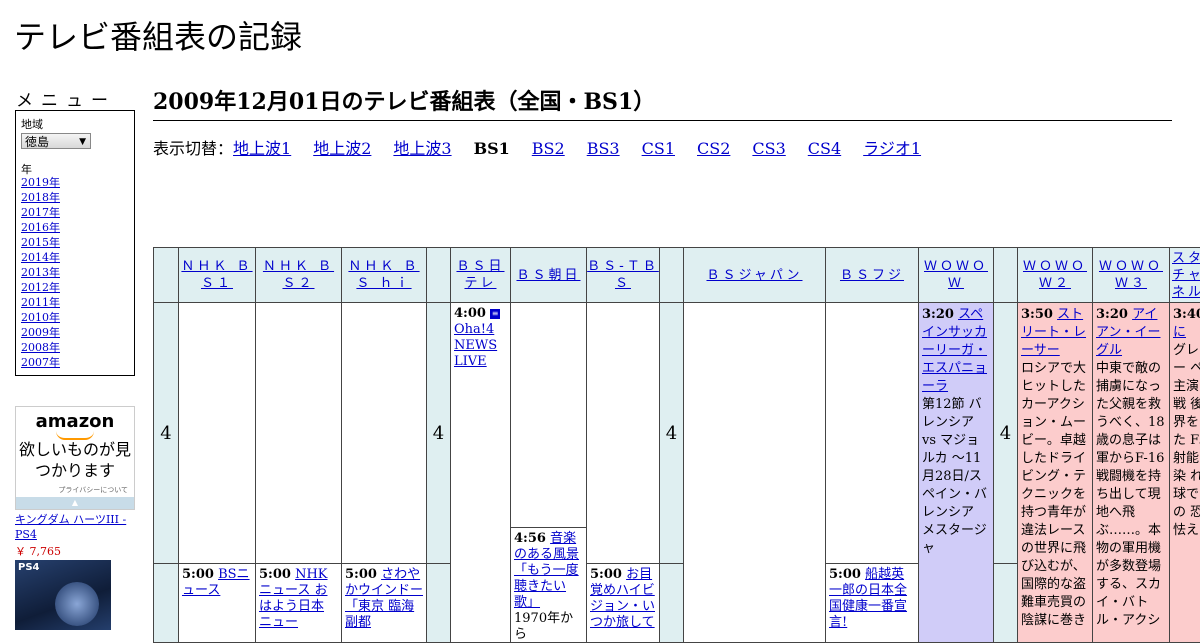 This screenshot has width=1200, height=643. Describe the element at coordinates (342, 148) in the screenshot. I see `switcher-link-terrestrial-2: 地上波2` at that location.